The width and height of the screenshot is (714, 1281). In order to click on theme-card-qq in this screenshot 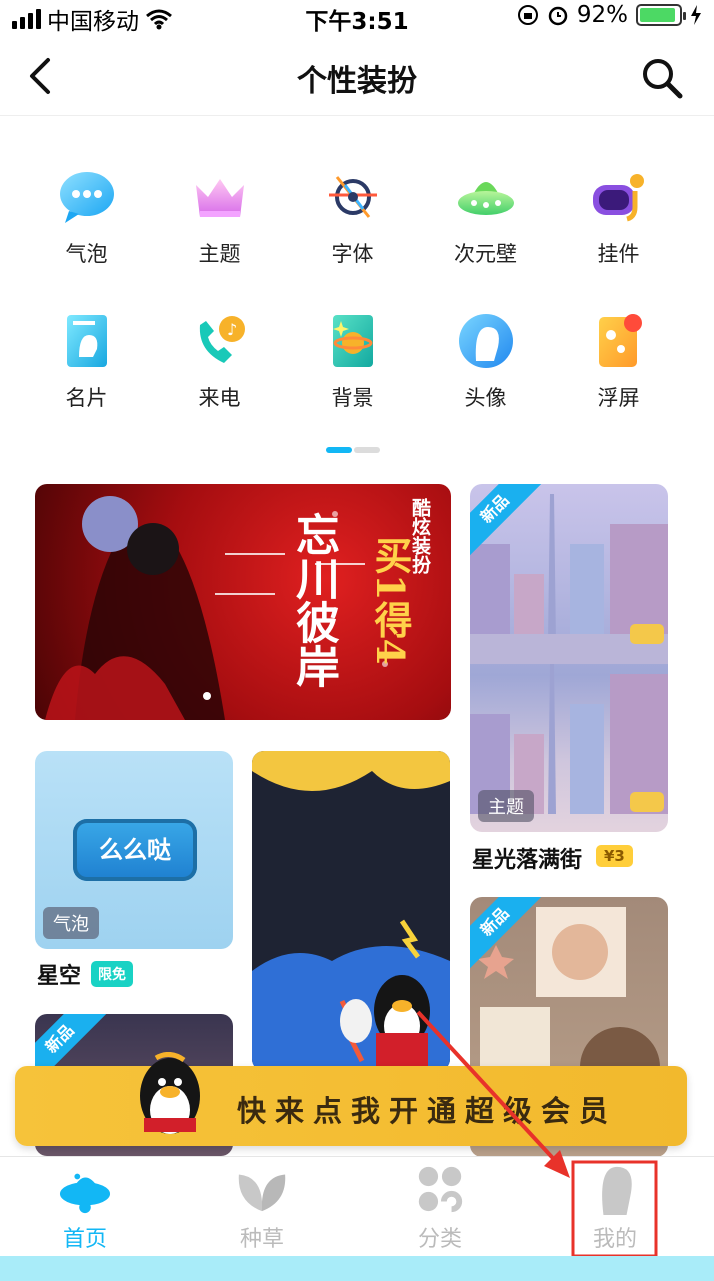, I will do `click(351, 911)`.